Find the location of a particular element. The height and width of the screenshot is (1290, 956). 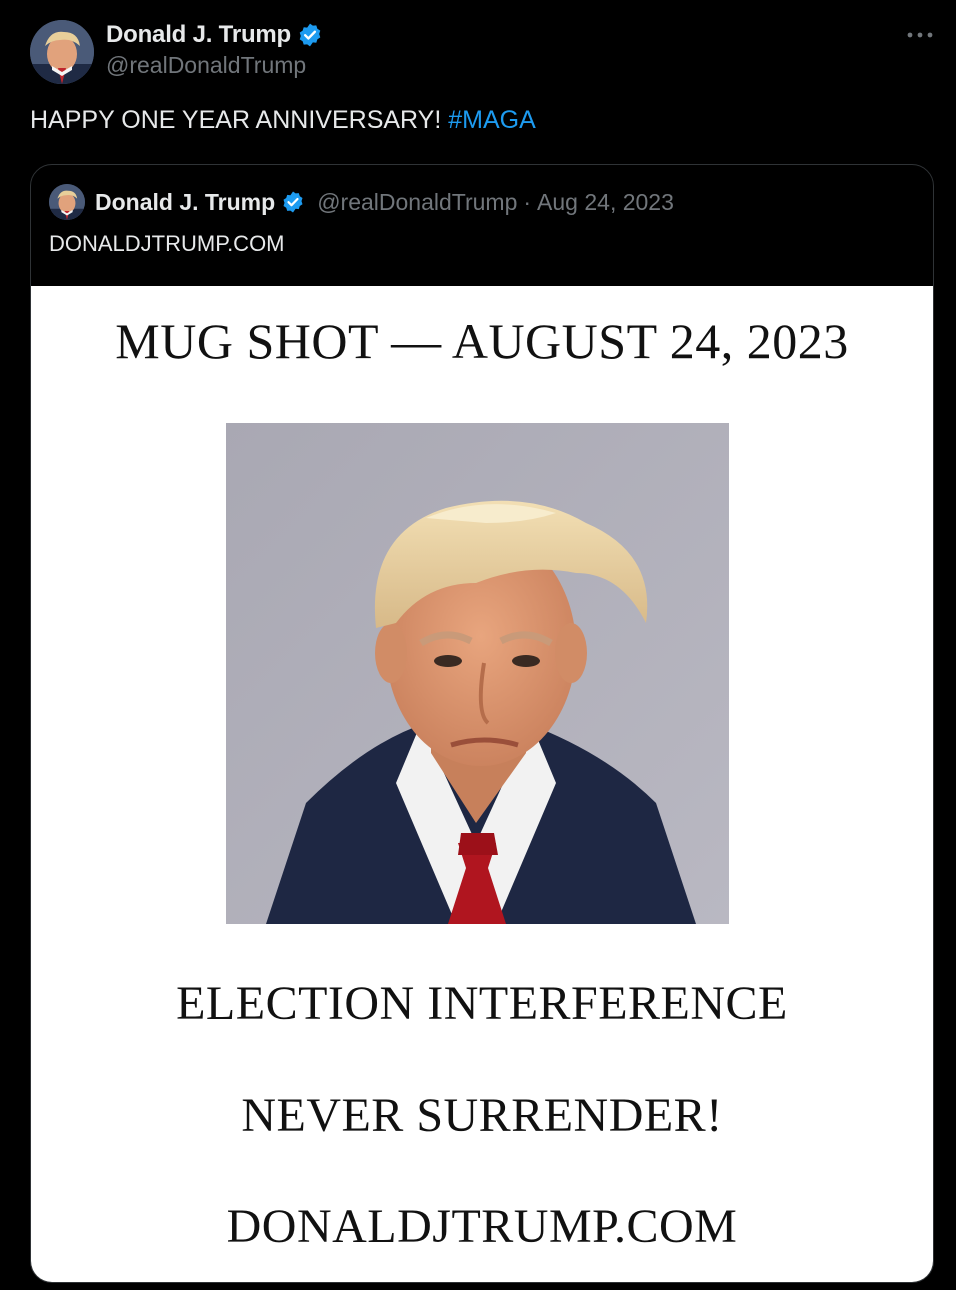

quoted-author-display-name: Donald J. Trump is located at coordinates (185, 202).